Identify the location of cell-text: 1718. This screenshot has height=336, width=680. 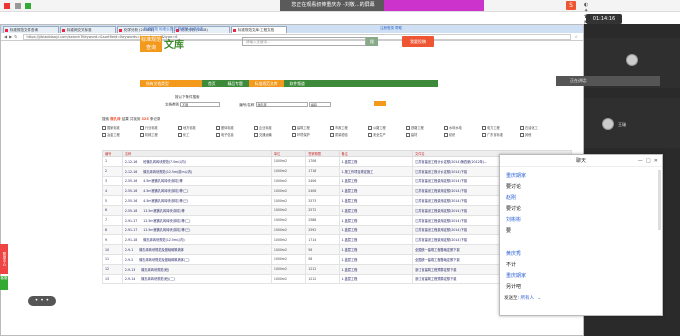
(312, 171).